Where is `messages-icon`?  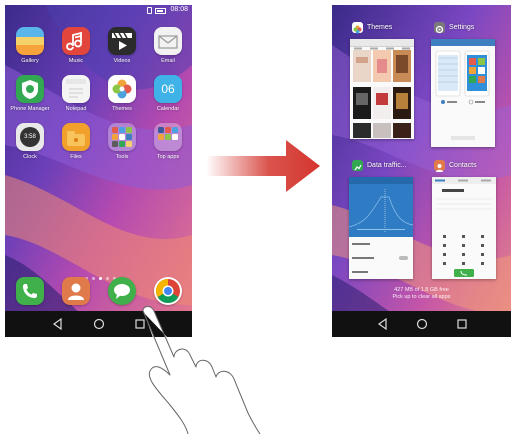
messages-icon is located at coordinates (122, 291).